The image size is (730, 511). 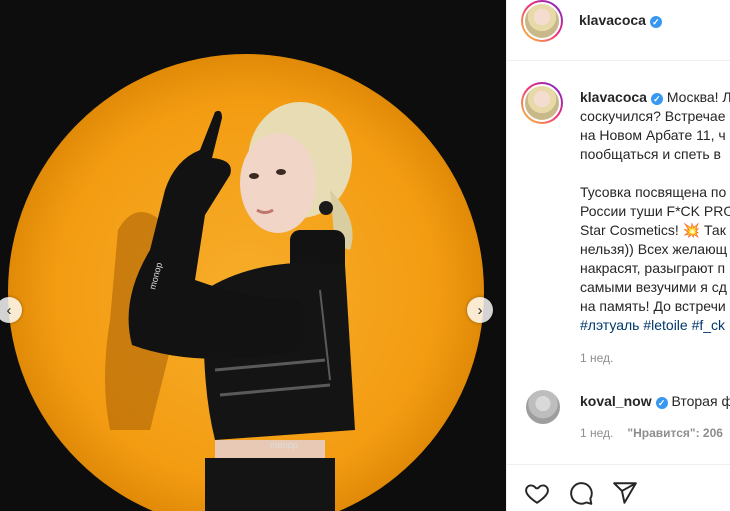 I want to click on caption-gap, so click(x=655, y=173).